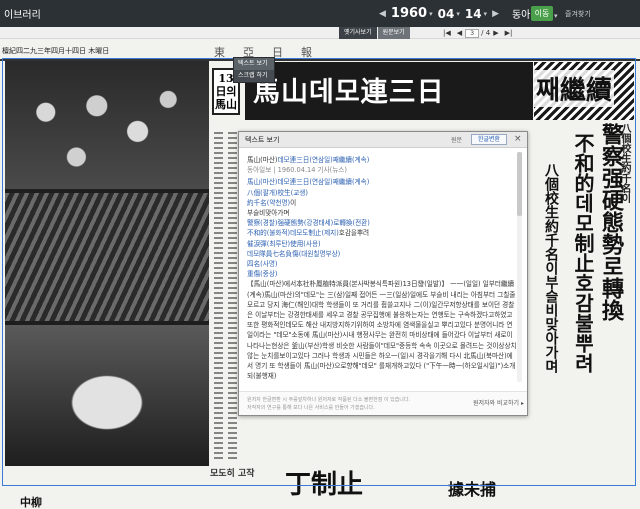 The image size is (640, 509). I want to click on dialog-header: 텍스트 보기 원문 한글변환 ×, so click(383, 140).